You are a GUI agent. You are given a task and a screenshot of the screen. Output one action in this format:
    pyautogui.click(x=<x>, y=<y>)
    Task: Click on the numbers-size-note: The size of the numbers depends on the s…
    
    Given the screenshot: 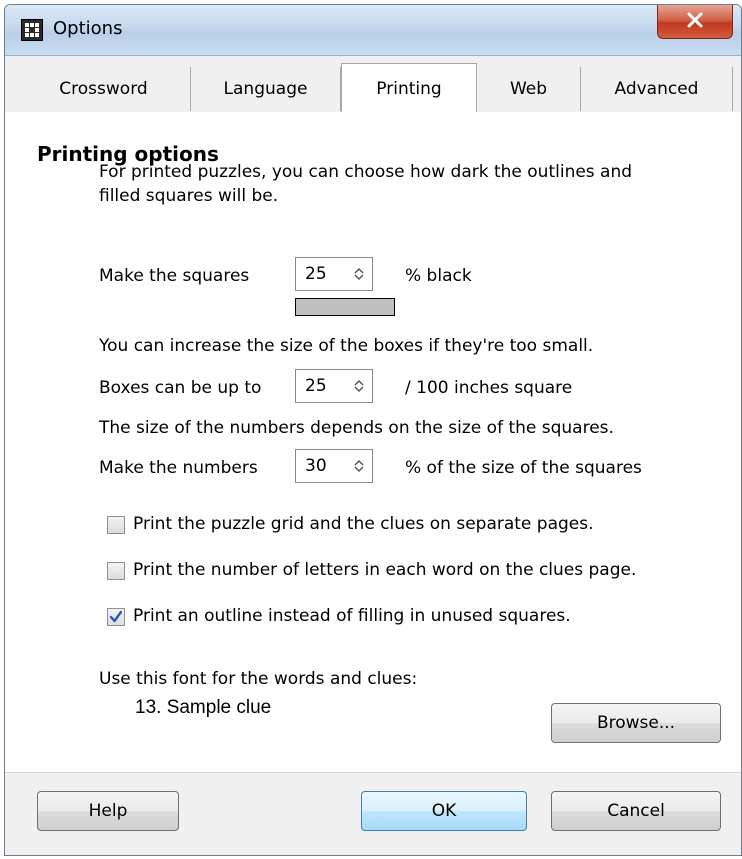 What is the action you would take?
    pyautogui.click(x=356, y=428)
    